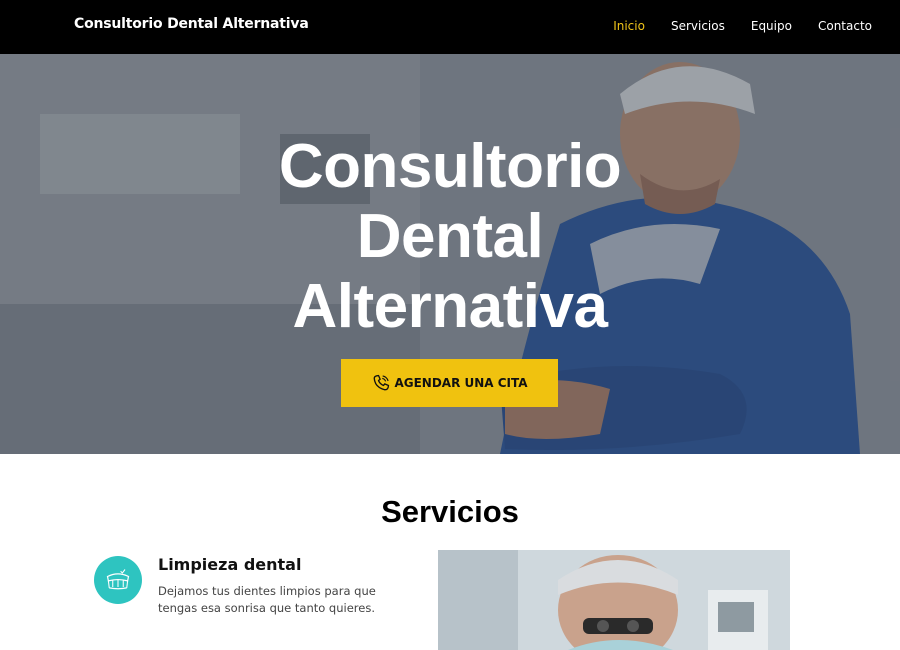  I want to click on nav-links: Inicio Servicios Equipo Contacto, so click(729, 26).